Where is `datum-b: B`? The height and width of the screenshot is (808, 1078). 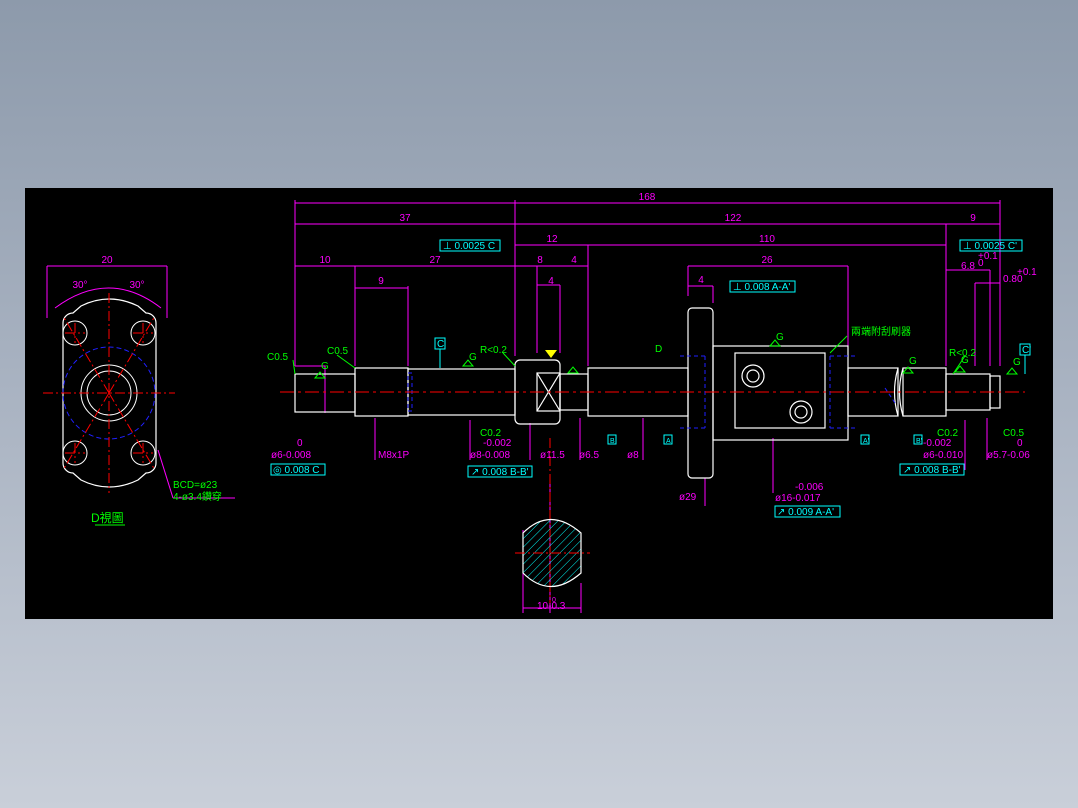 datum-b: B is located at coordinates (612, 441).